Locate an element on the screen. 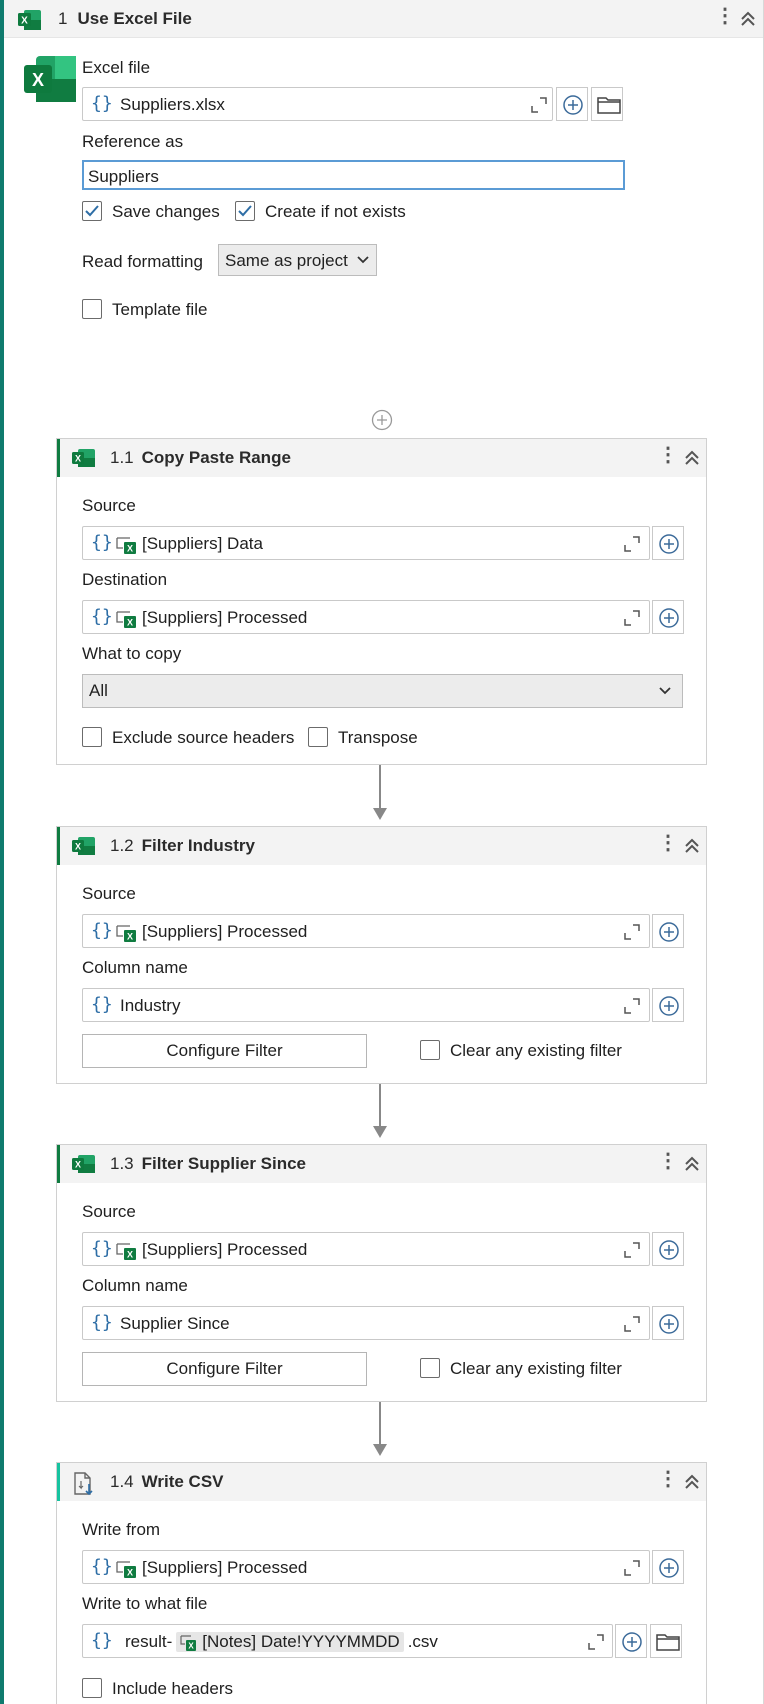 The width and height of the screenshot is (764, 1704). browse-excel-file-button is located at coordinates (607, 104).